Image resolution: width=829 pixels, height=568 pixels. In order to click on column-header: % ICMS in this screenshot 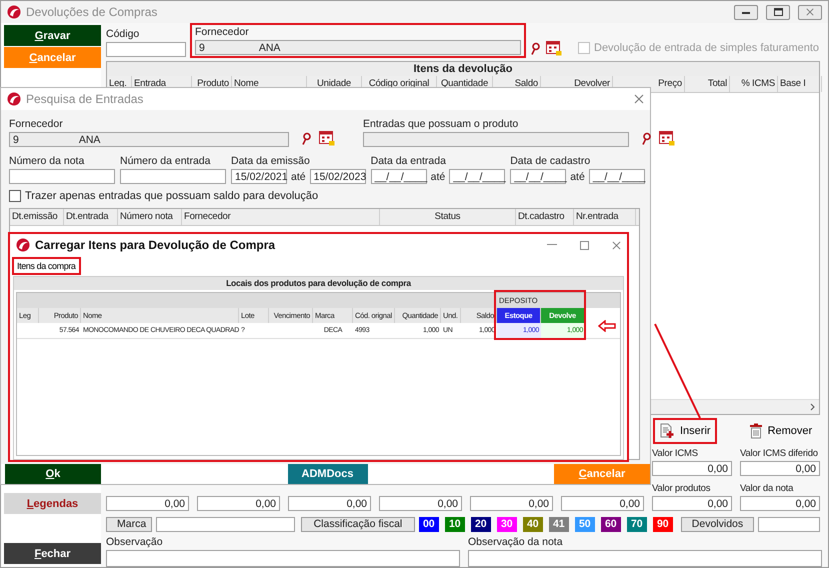, I will do `click(754, 84)`.